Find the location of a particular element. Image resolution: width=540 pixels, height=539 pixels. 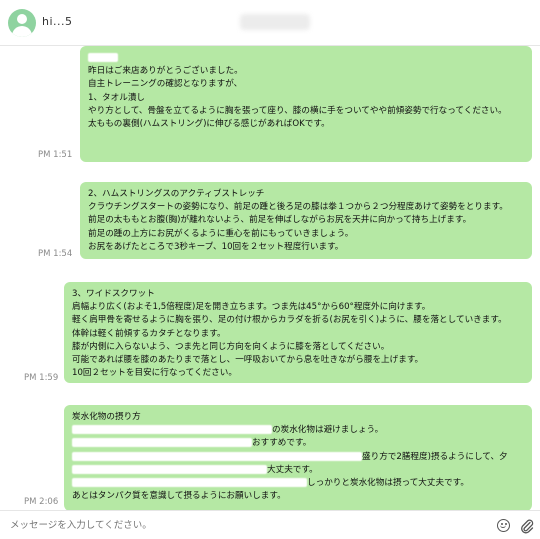

message-line: しっかりと炭水化物は摂って大丈夫です。 is located at coordinates (298, 483).